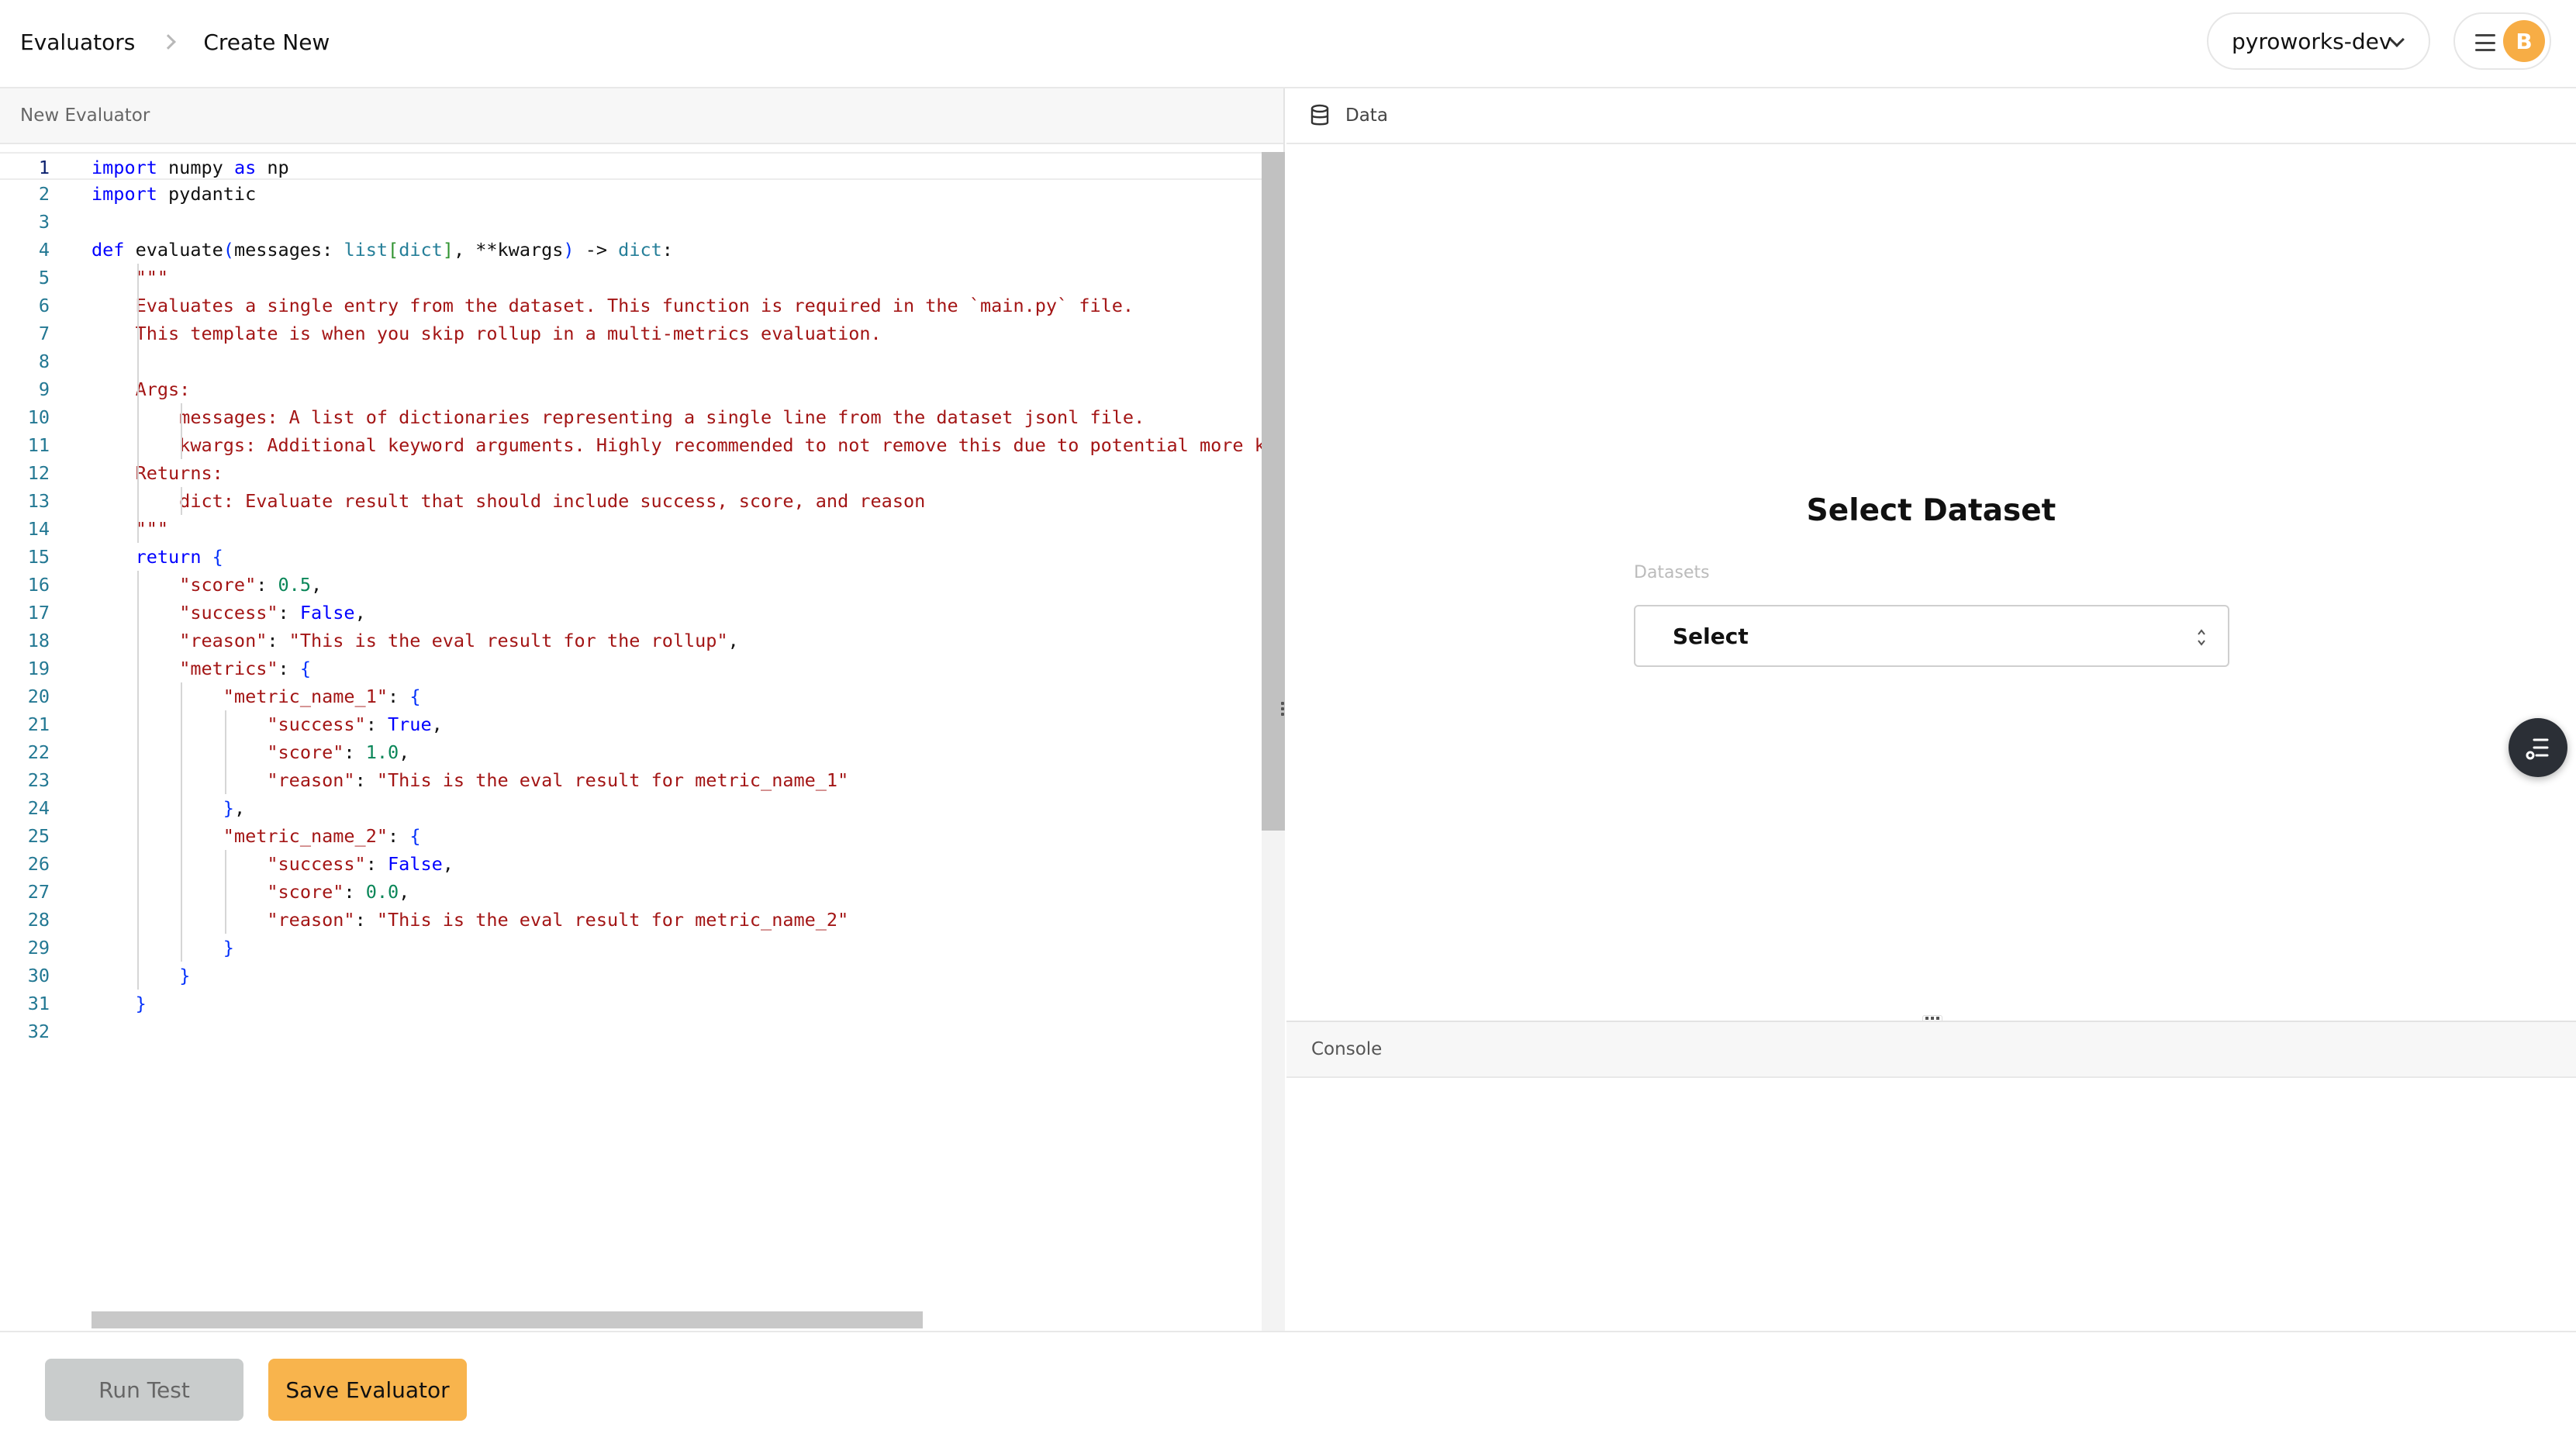 The image size is (2576, 1444). I want to click on code-line: 1 import numpy as np, so click(631, 166).